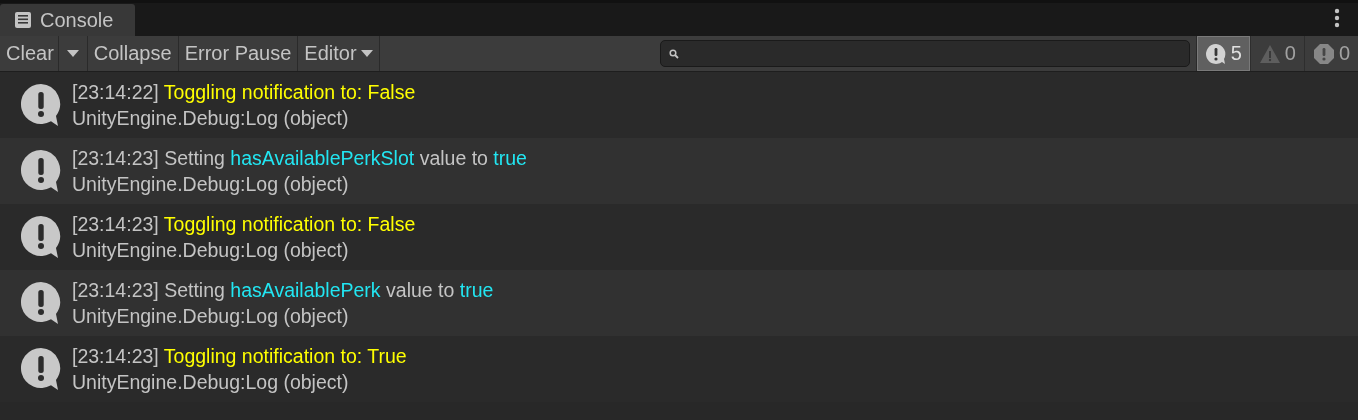  What do you see at coordinates (283, 290) in the screenshot?
I see `log-message: [23:14:23] Setting hasAvailablePerk value to true` at bounding box center [283, 290].